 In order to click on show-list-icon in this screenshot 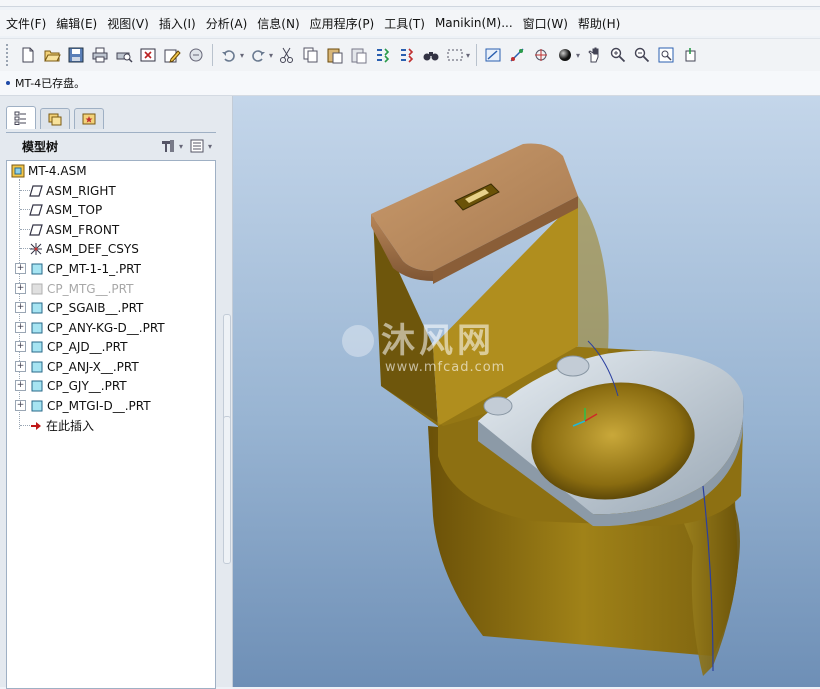, I will do `click(197, 146)`.